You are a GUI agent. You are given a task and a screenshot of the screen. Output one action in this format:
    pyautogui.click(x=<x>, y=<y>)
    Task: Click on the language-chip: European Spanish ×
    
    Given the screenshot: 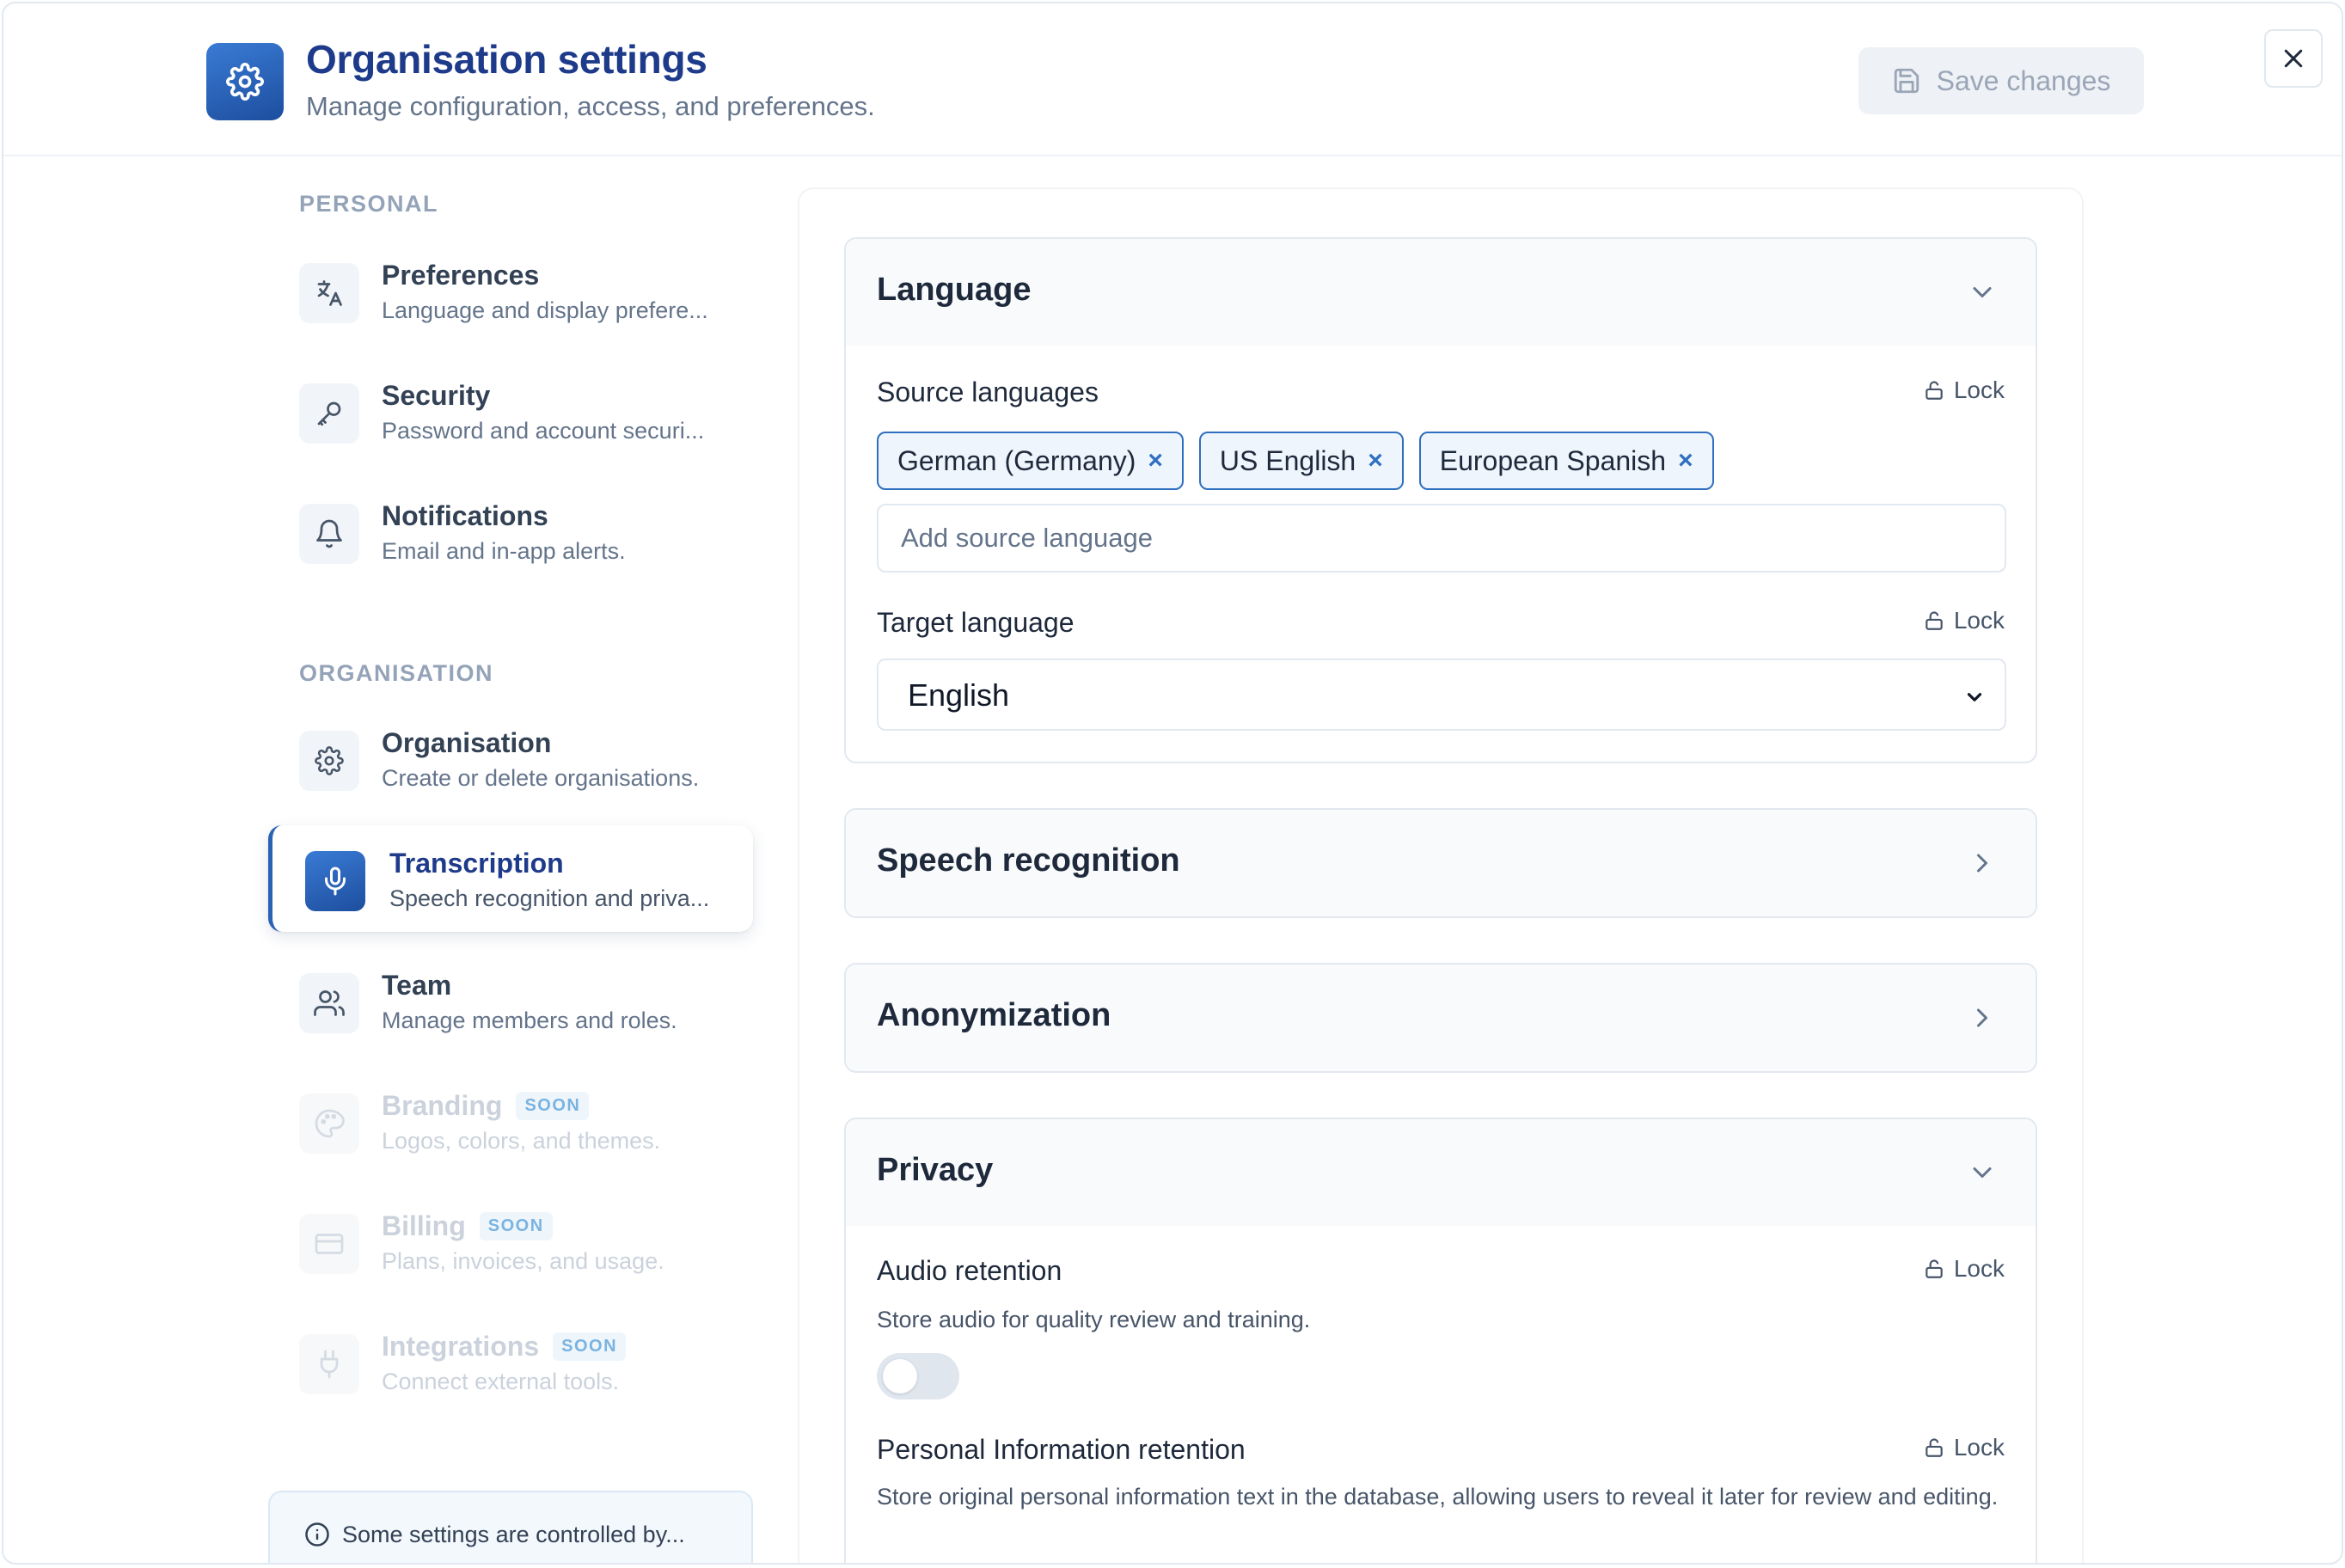 What is the action you would take?
    pyautogui.click(x=1566, y=461)
    